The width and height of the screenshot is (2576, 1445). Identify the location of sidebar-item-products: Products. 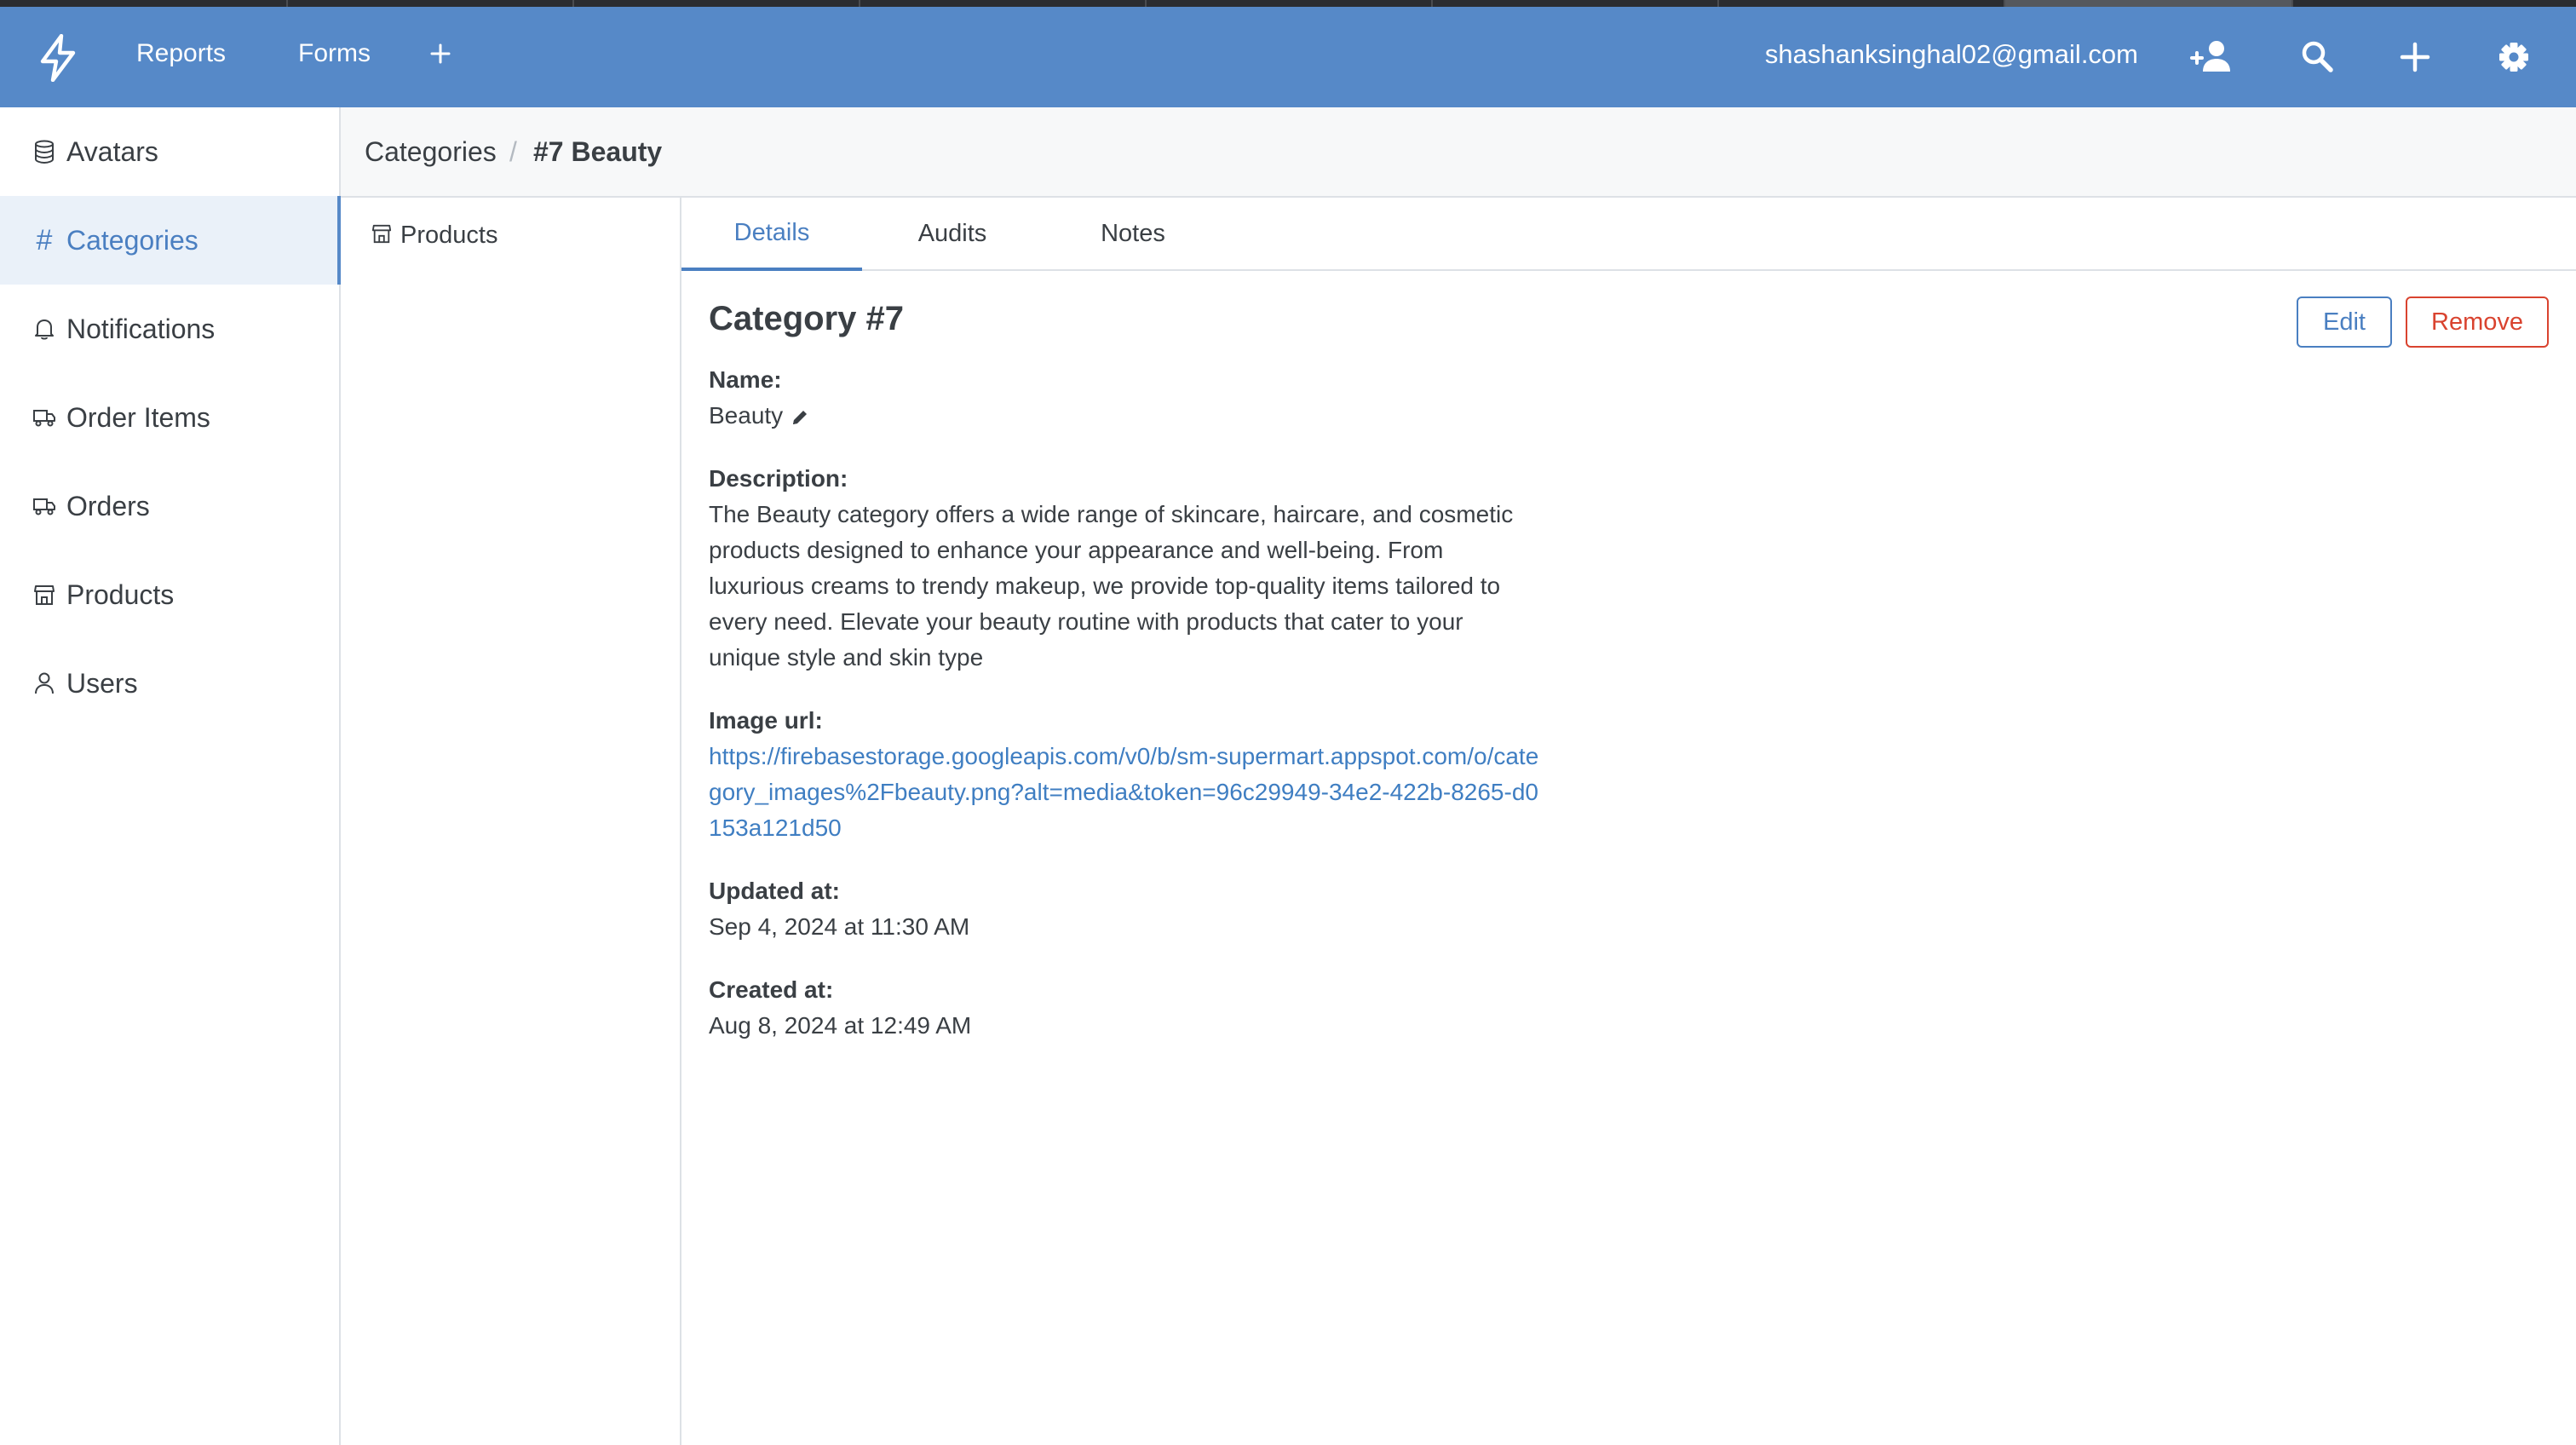
(170, 594).